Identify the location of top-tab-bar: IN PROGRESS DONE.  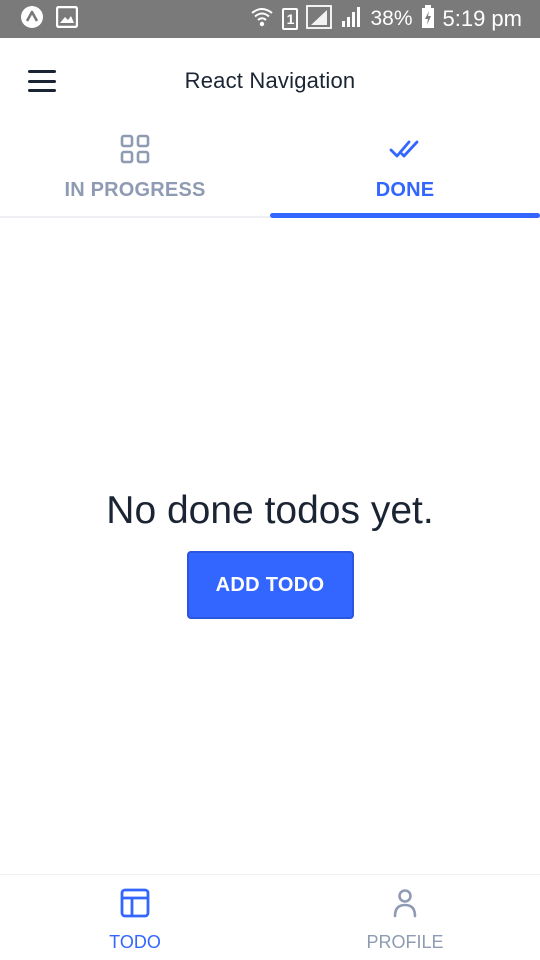
(270, 171).